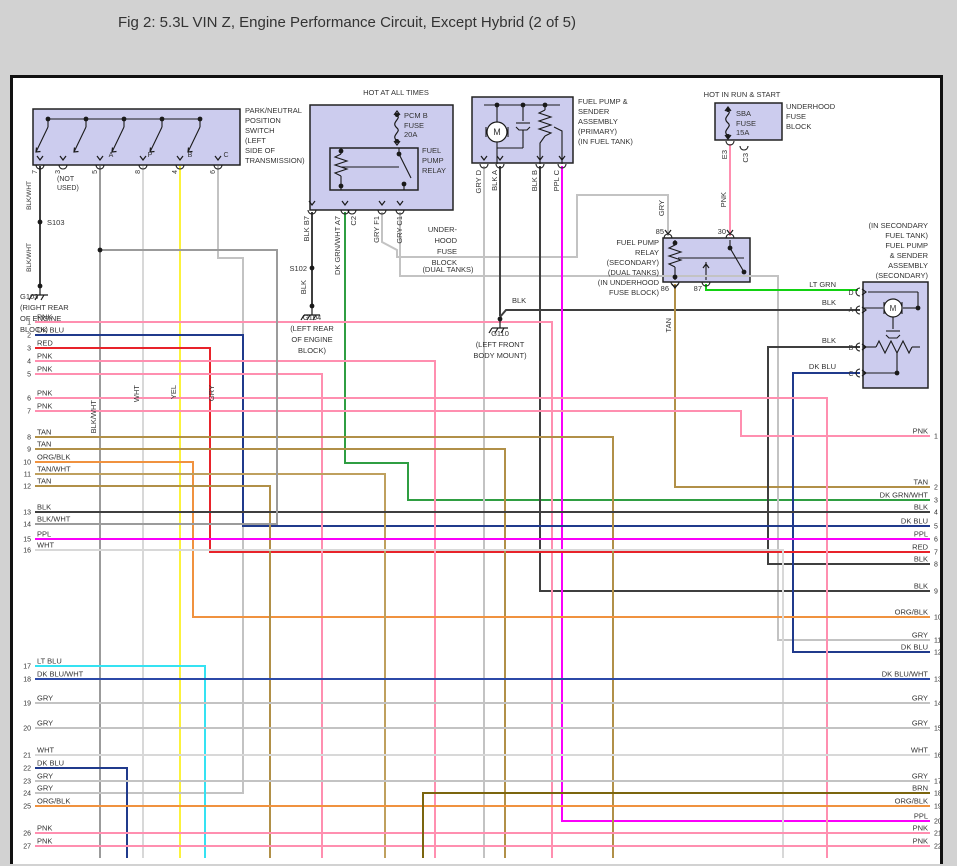 This screenshot has width=957, height=866. I want to click on park-neutral-switch-box, so click(136, 137).